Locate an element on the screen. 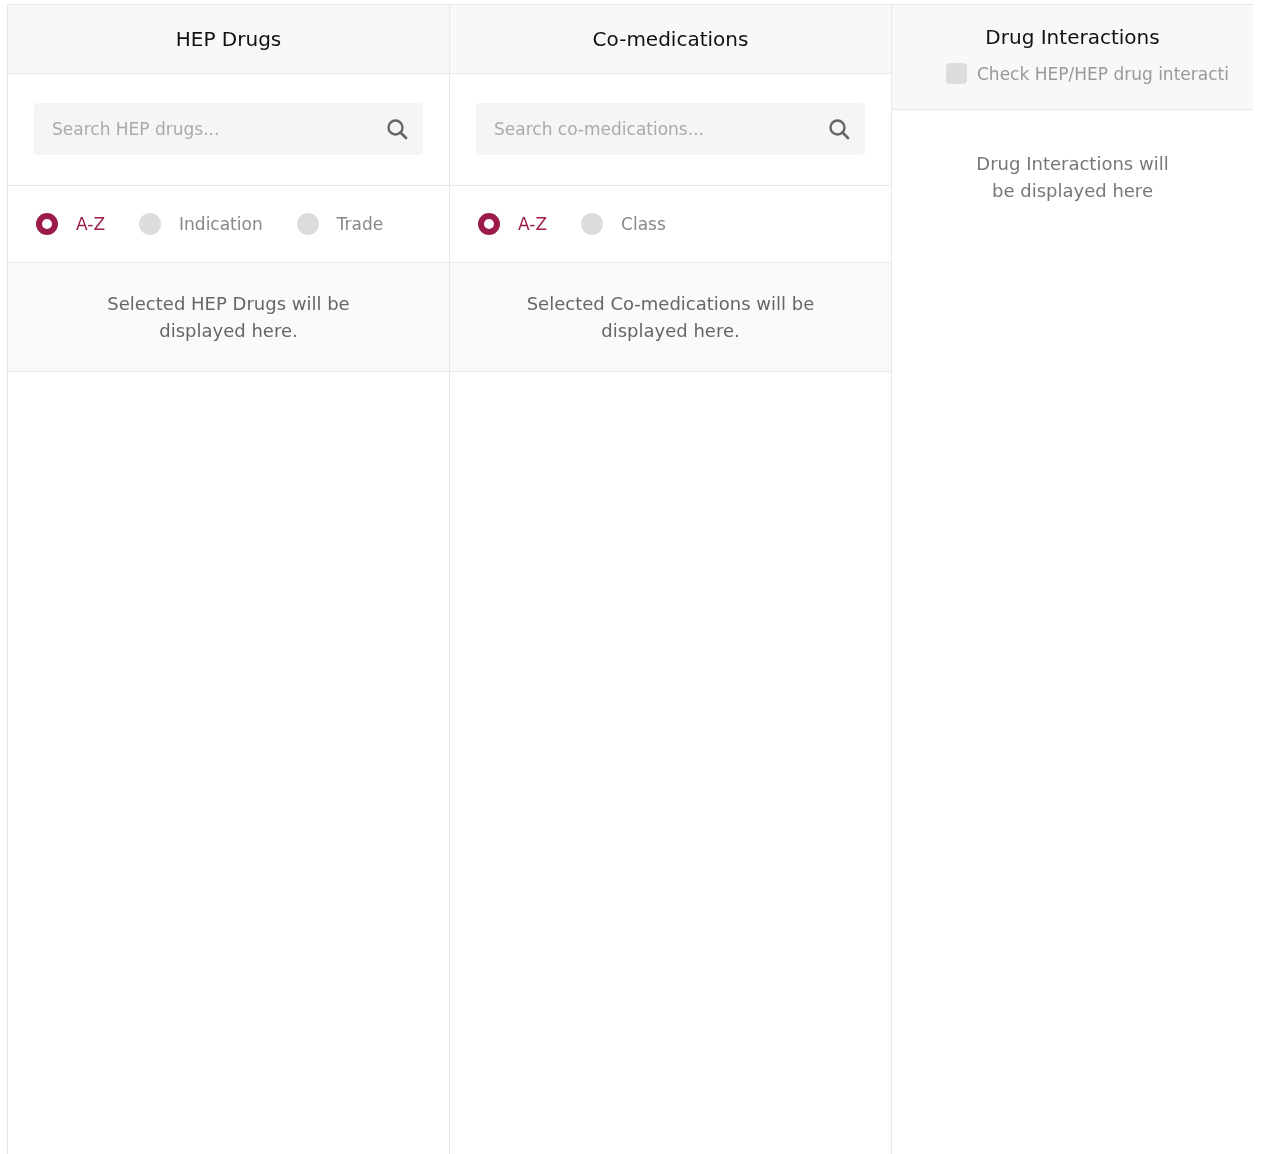  empty-message: Selected Co-medications will be displayed here. is located at coordinates (670, 317).